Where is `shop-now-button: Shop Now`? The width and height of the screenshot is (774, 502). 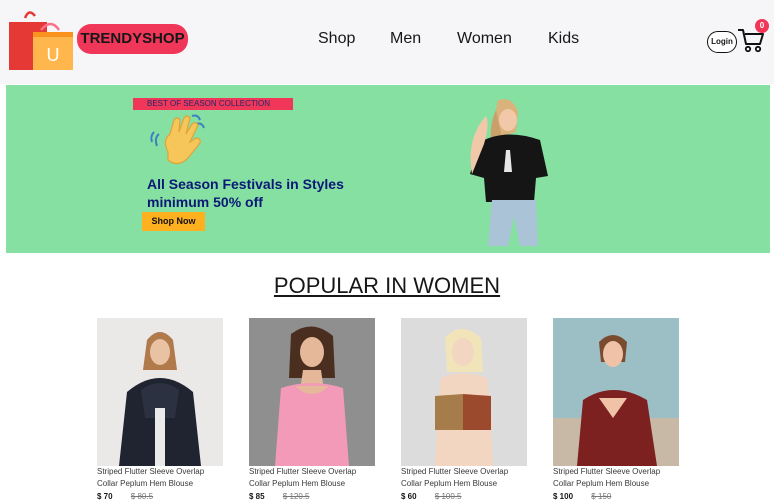
shop-now-button: Shop Now is located at coordinates (173, 221).